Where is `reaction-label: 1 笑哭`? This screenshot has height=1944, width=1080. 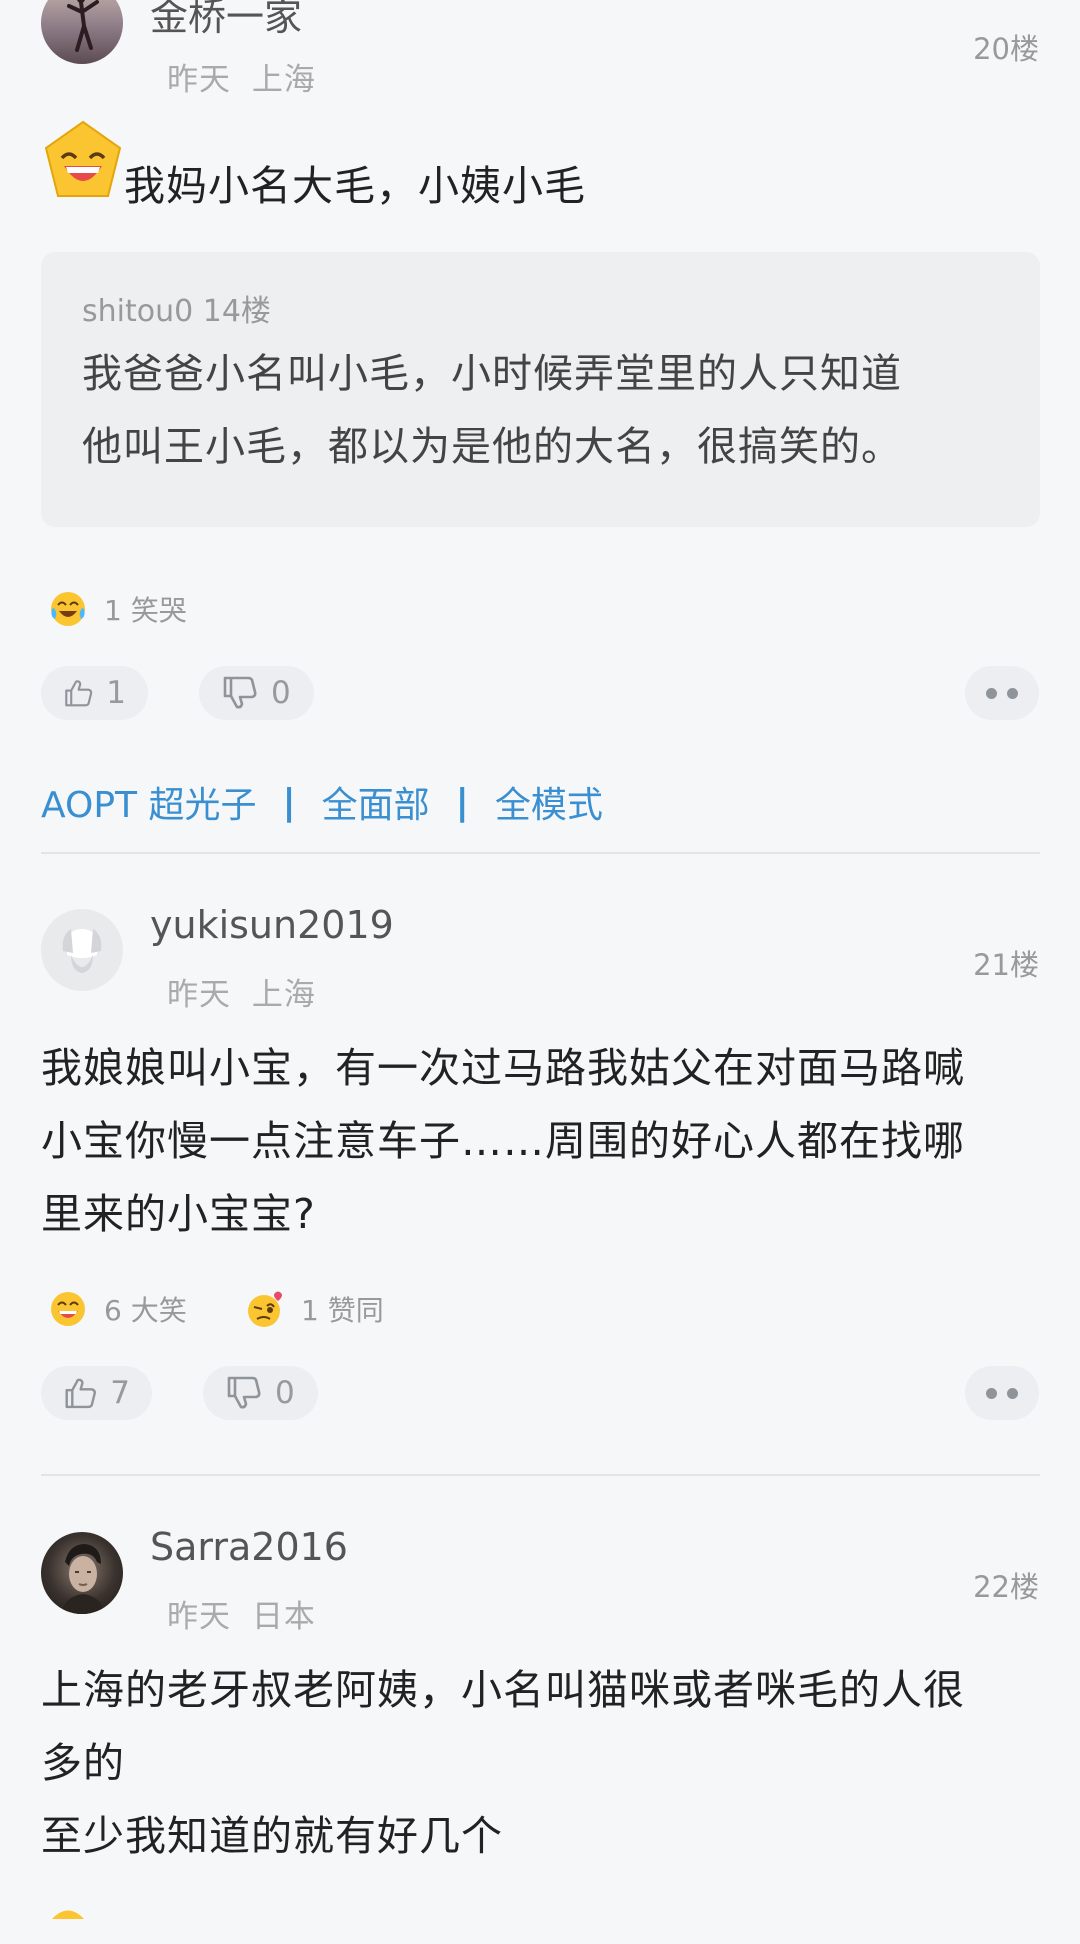
reaction-label: 1 笑哭 is located at coordinates (145, 610).